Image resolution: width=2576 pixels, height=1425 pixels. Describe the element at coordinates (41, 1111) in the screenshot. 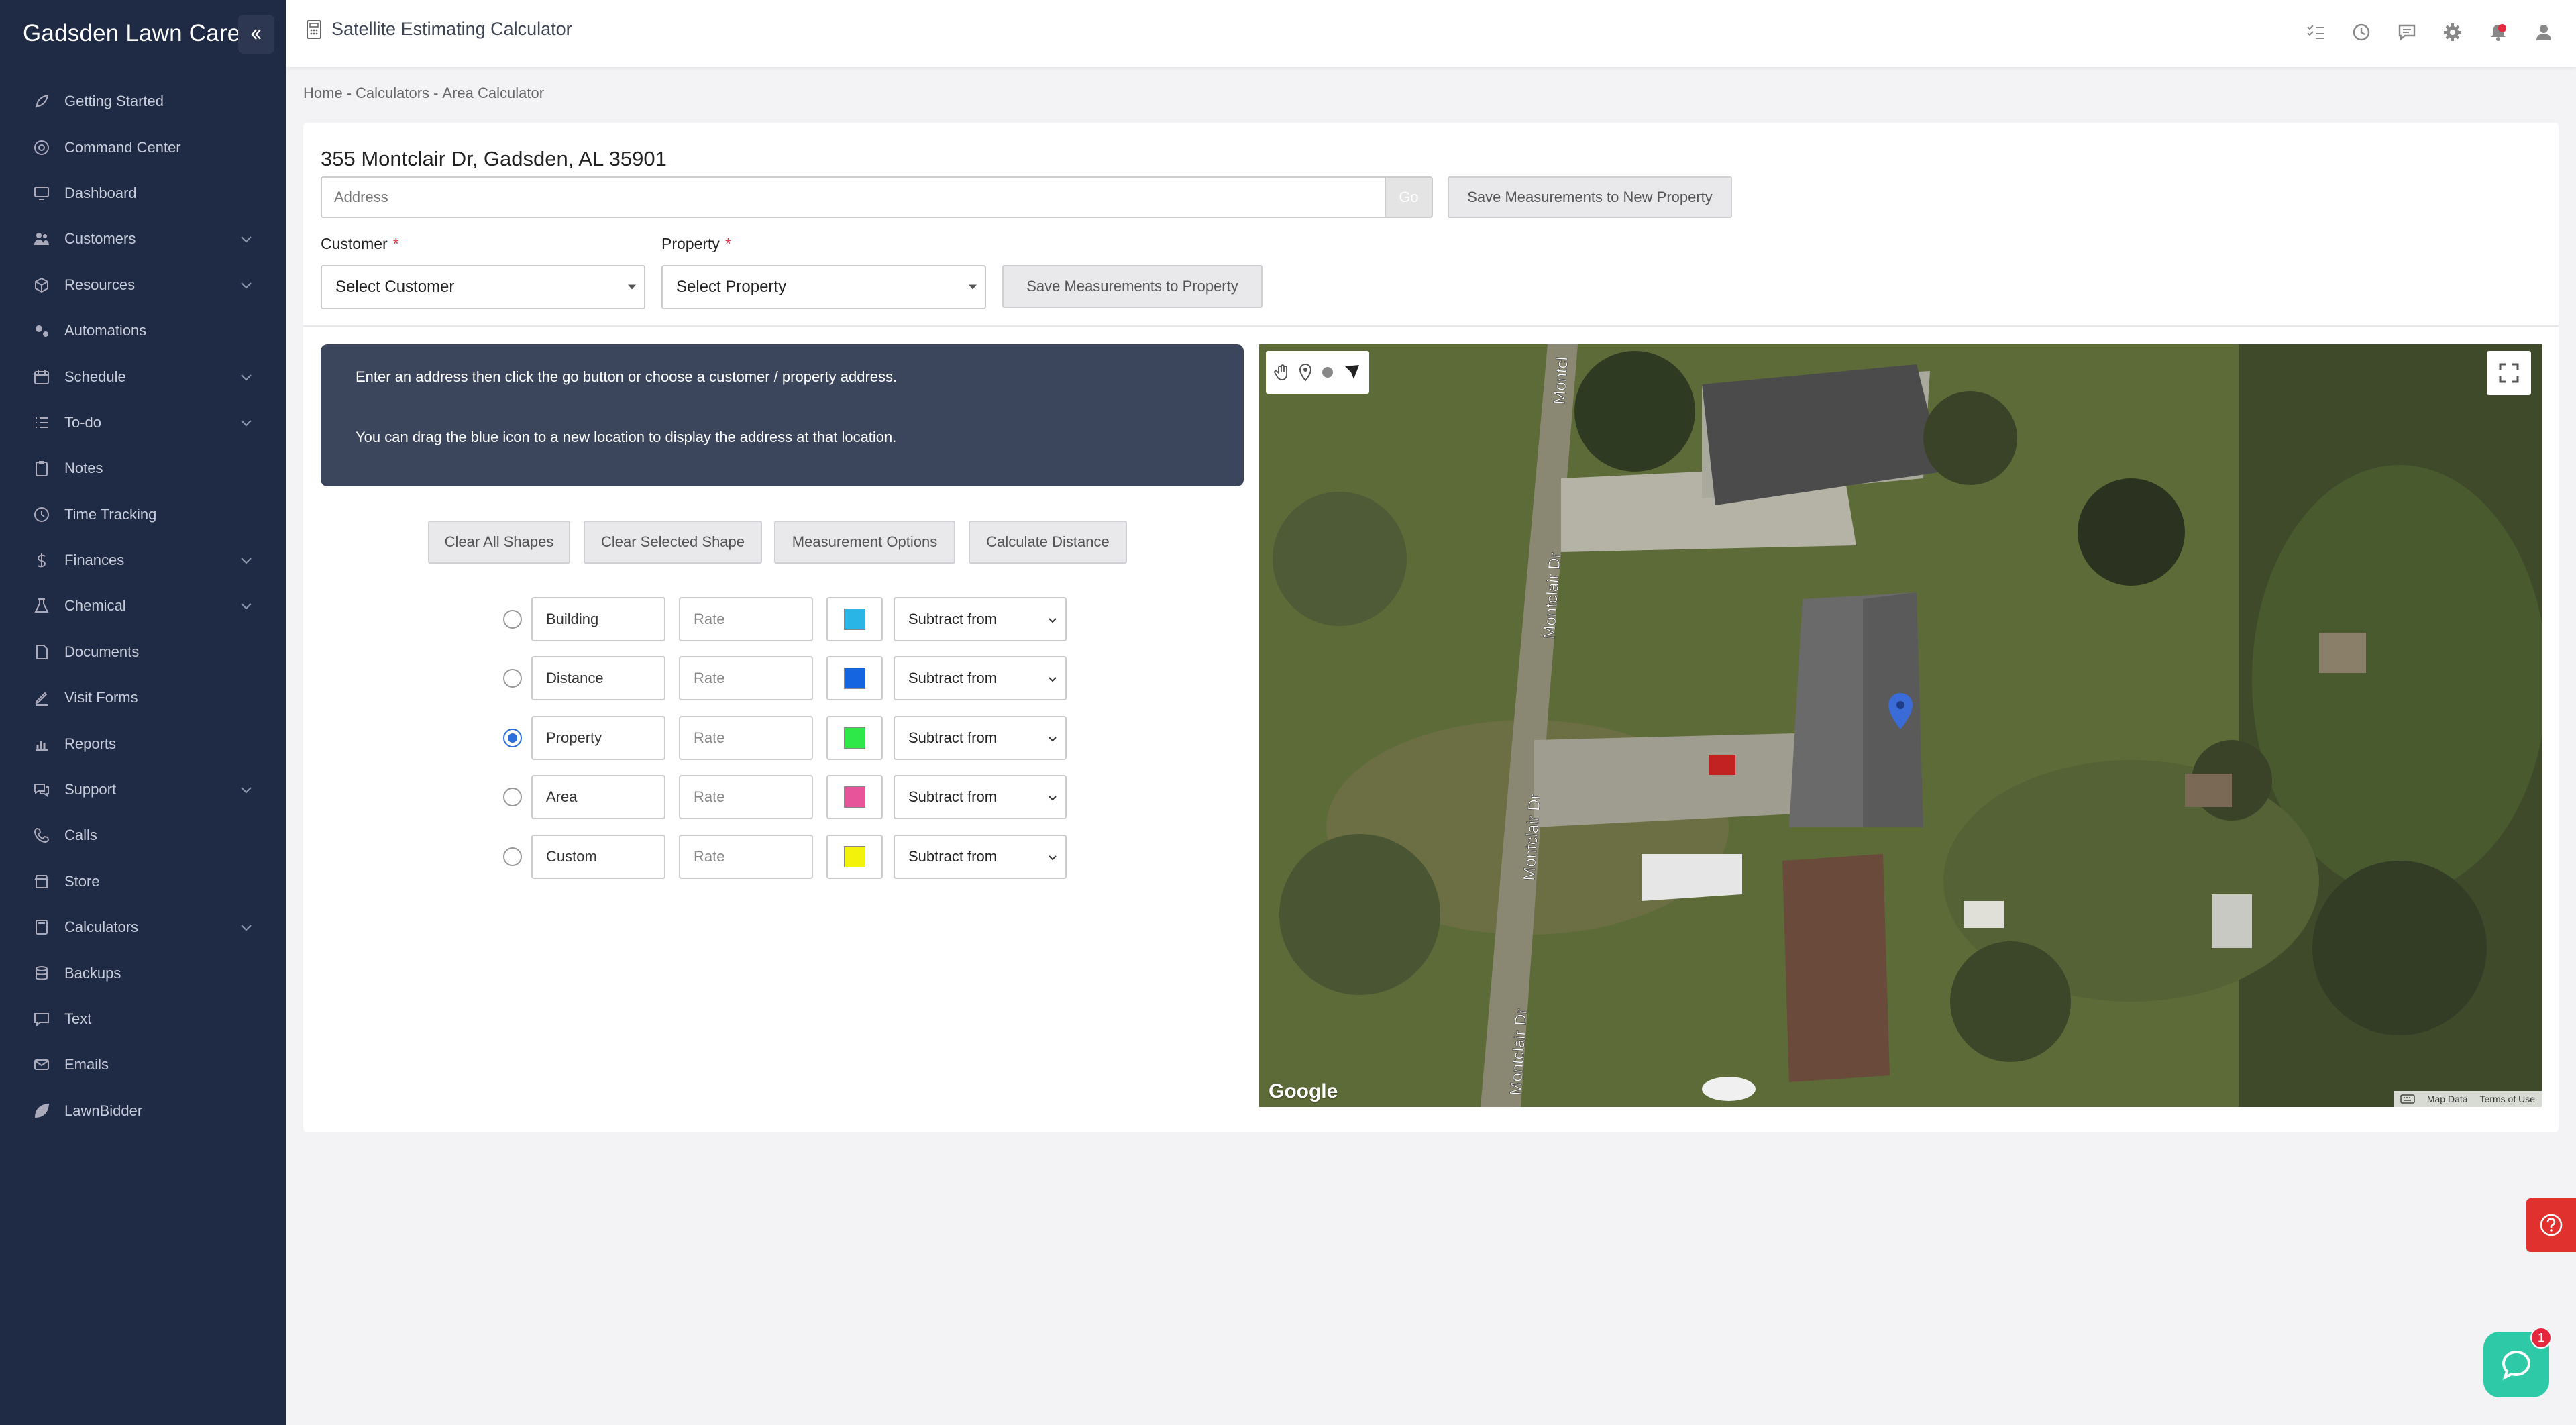

I see `leaf-icon` at that location.